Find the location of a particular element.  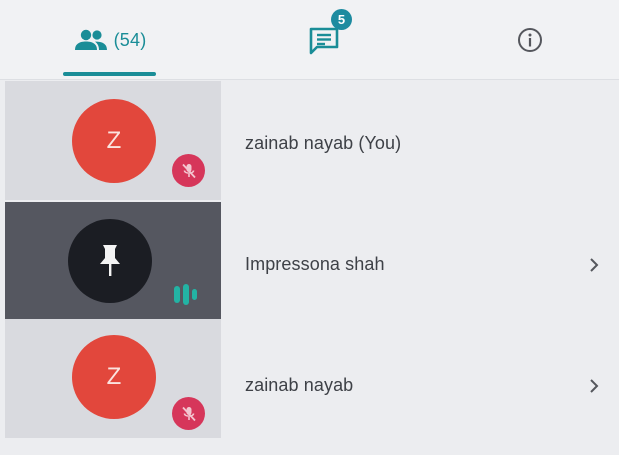

active-tab-indicator is located at coordinates (109, 74).